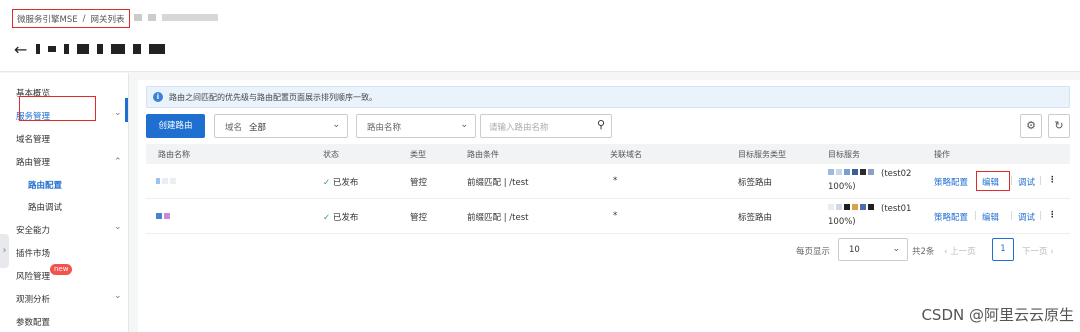 This screenshot has width=1080, height=332. Describe the element at coordinates (896, 209) in the screenshot. I see `target-service-suffix: (test01` at that location.